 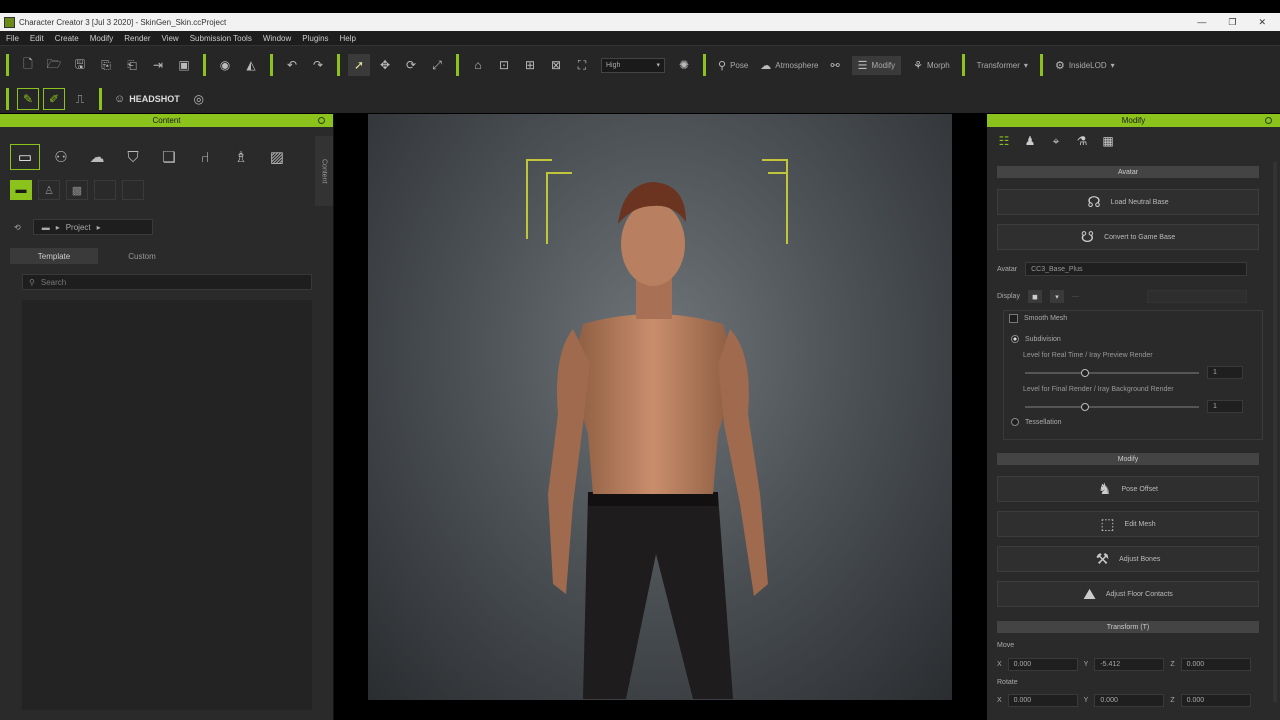 I want to click on disabled-action-button, so click(x=1196, y=296).